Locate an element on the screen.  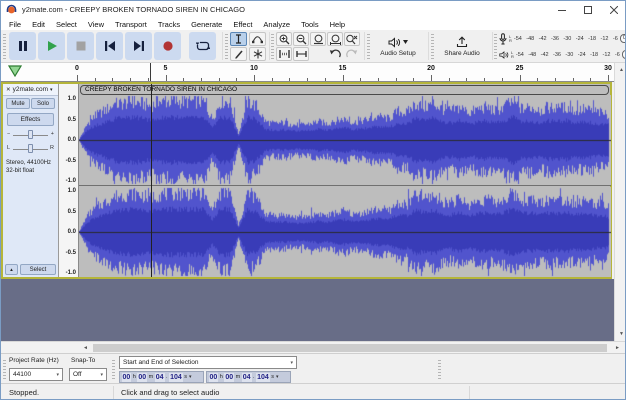
pan-slider-thumb is located at coordinates (30, 148).